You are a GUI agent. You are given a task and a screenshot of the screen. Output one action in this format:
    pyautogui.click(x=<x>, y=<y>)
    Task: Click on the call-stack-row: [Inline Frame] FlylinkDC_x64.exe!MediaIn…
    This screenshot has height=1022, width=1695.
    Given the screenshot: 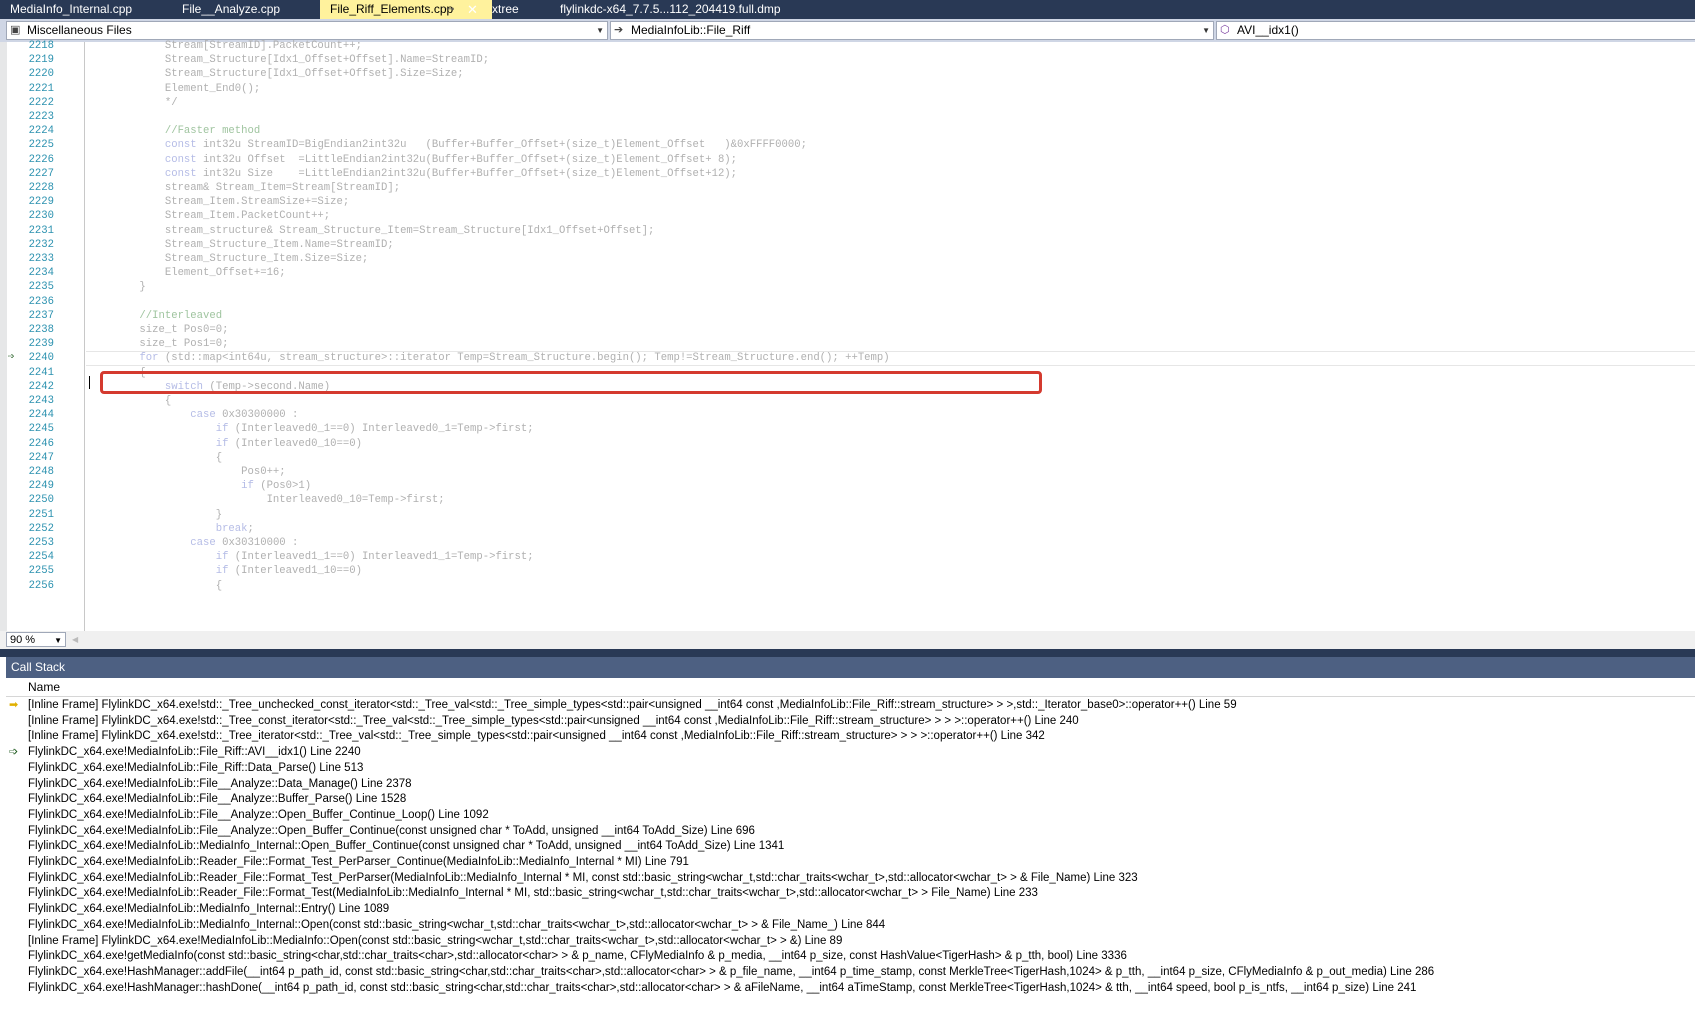 What is the action you would take?
    pyautogui.click(x=850, y=941)
    